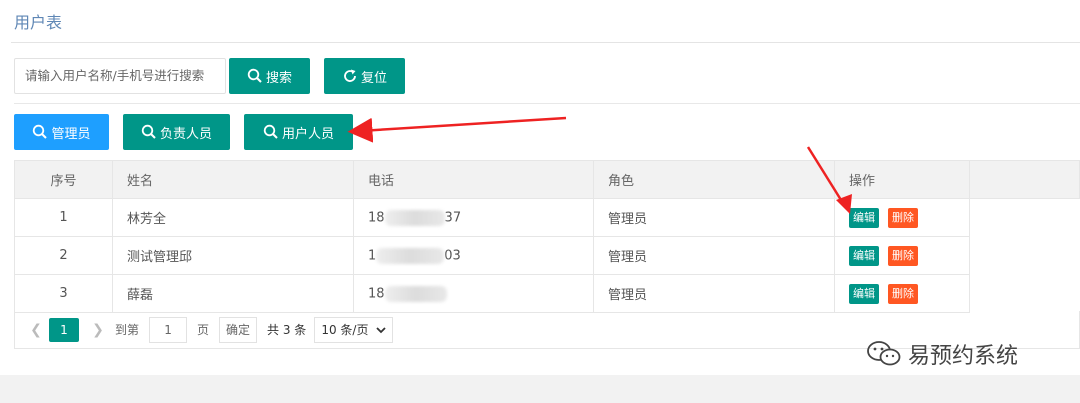 This screenshot has height=403, width=1080. What do you see at coordinates (63, 179) in the screenshot?
I see `column-header-index: 序号` at bounding box center [63, 179].